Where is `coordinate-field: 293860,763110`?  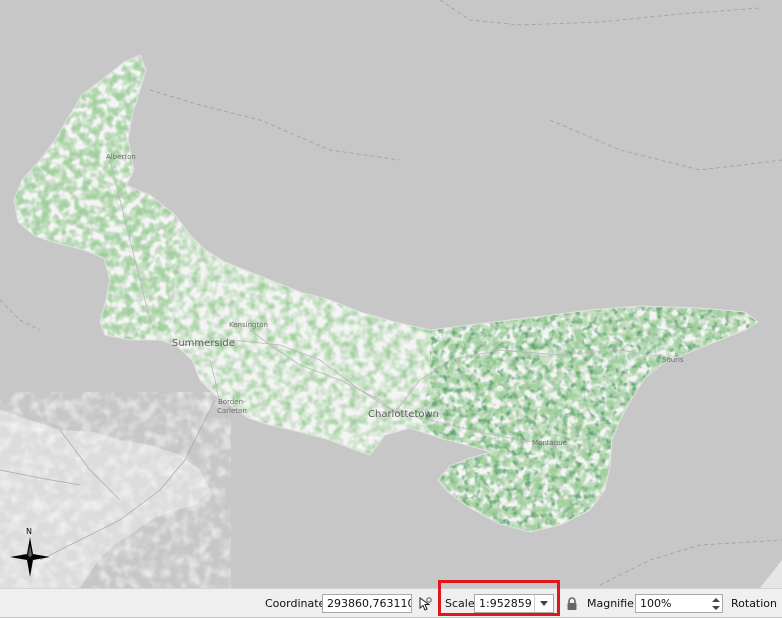
coordinate-field: 293860,763110 is located at coordinates (367, 603).